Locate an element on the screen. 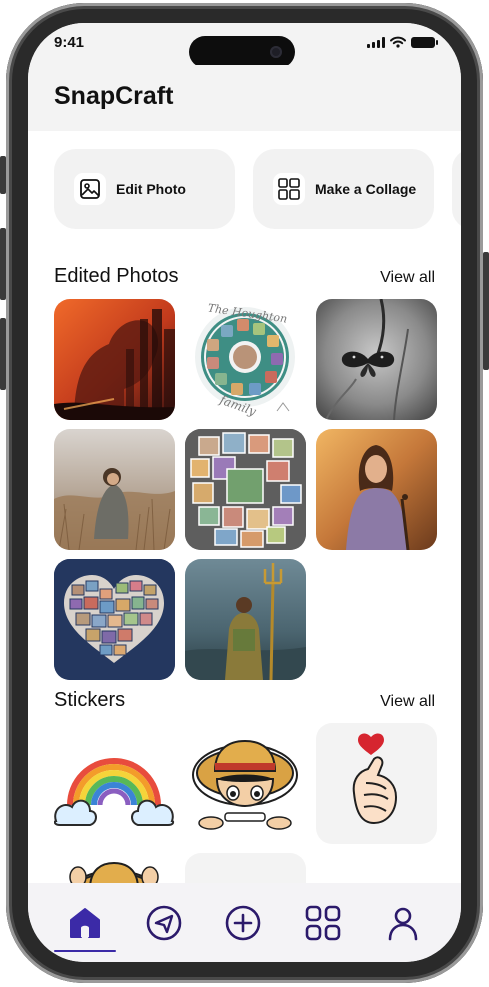  plus-circle-icon is located at coordinates (243, 923).